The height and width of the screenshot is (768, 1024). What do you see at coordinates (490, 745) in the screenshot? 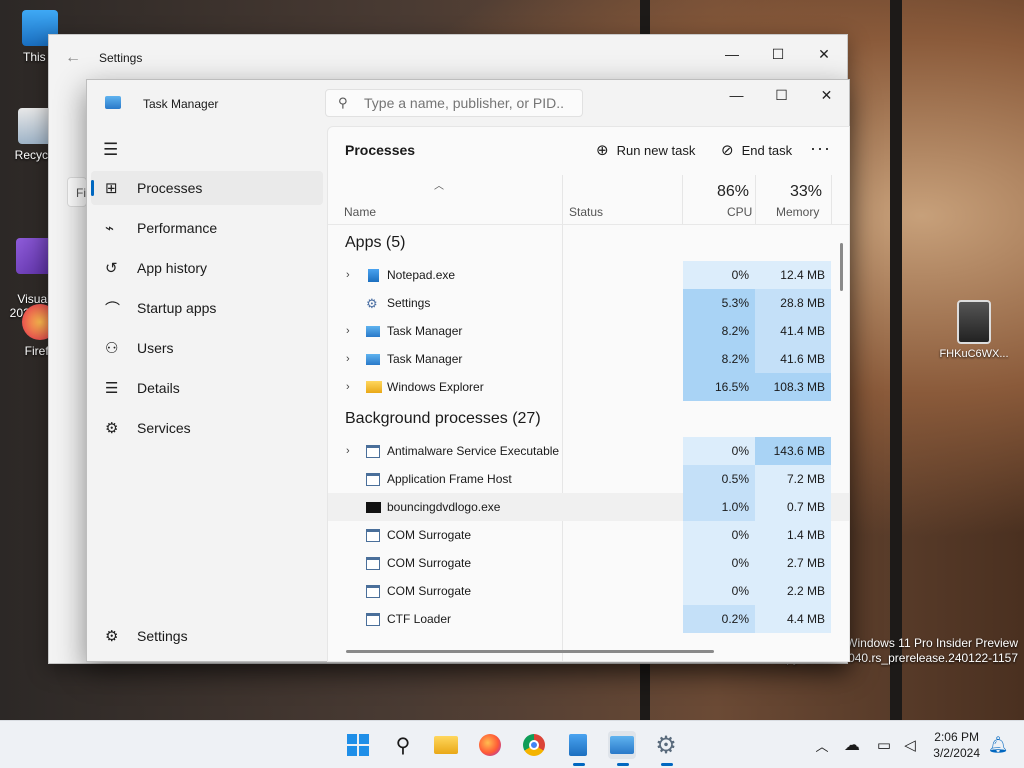
I see `firefox-taskbar-button` at bounding box center [490, 745].